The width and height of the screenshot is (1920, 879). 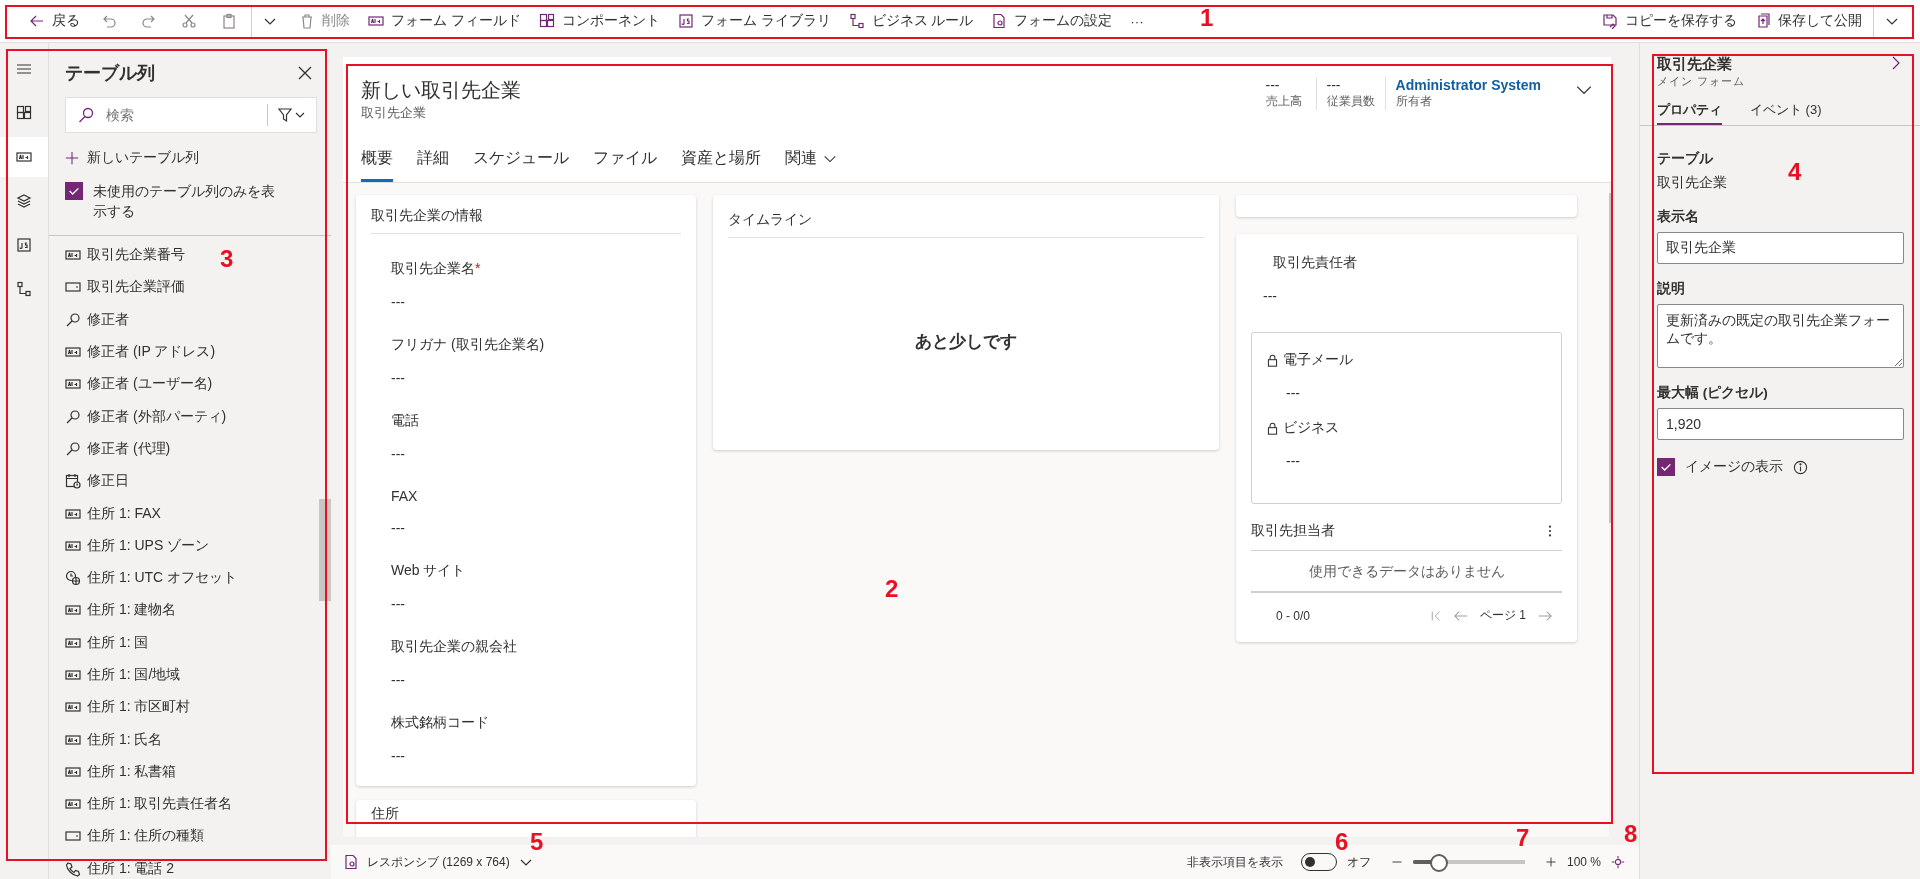 What do you see at coordinates (1669, 21) in the screenshot?
I see `toolbar-button: コピーを保存する` at bounding box center [1669, 21].